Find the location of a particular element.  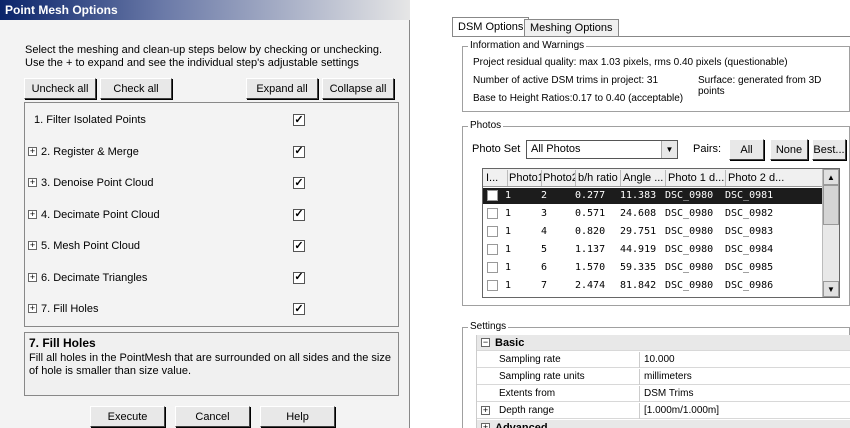

table-row: 1 7 2.474 81.842 DSC_0980 DSC_0986 is located at coordinates (653, 286).